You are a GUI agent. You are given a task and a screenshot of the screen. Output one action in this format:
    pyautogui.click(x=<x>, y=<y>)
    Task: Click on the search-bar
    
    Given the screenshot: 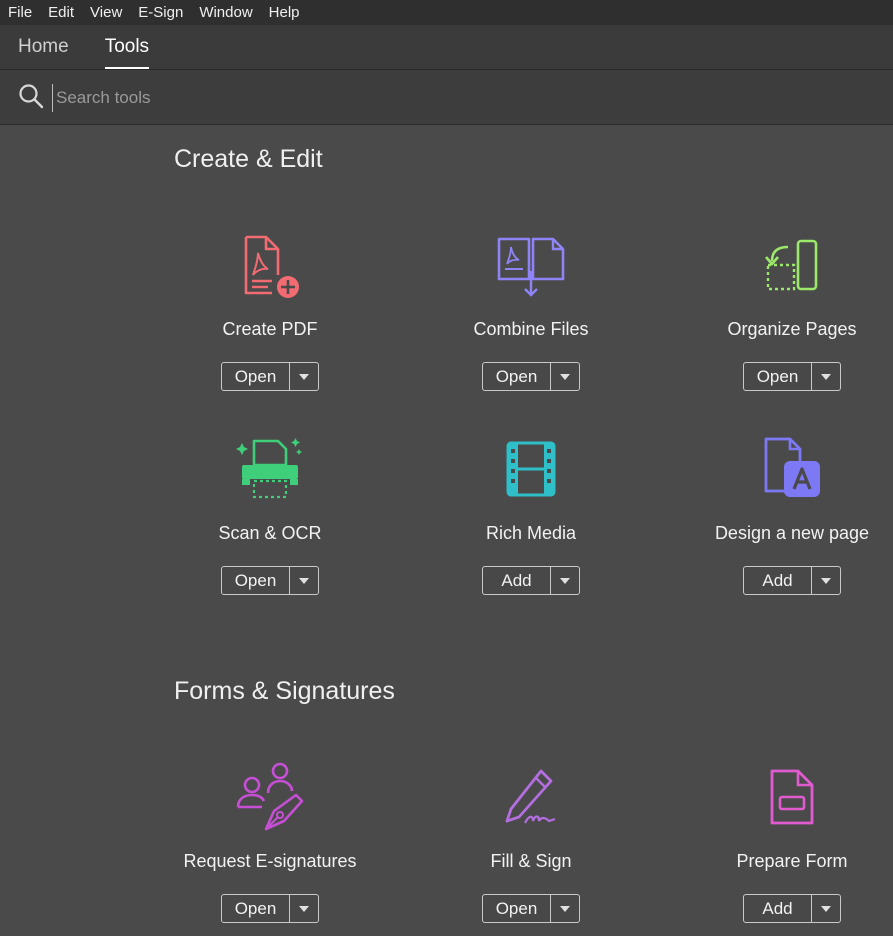 What is the action you would take?
    pyautogui.click(x=446, y=97)
    